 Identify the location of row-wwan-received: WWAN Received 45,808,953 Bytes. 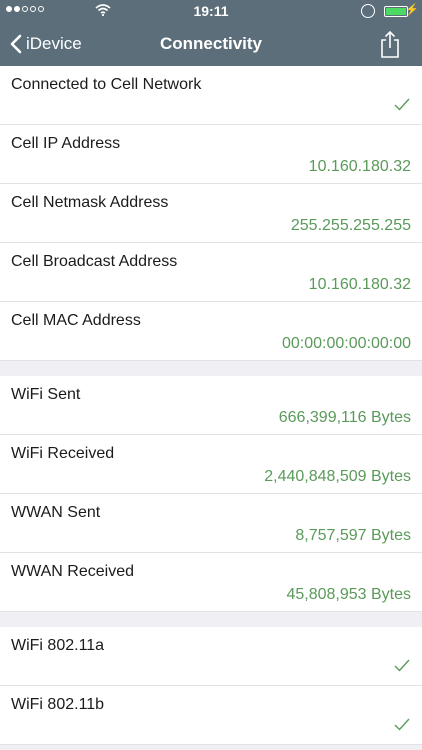
(211, 582).